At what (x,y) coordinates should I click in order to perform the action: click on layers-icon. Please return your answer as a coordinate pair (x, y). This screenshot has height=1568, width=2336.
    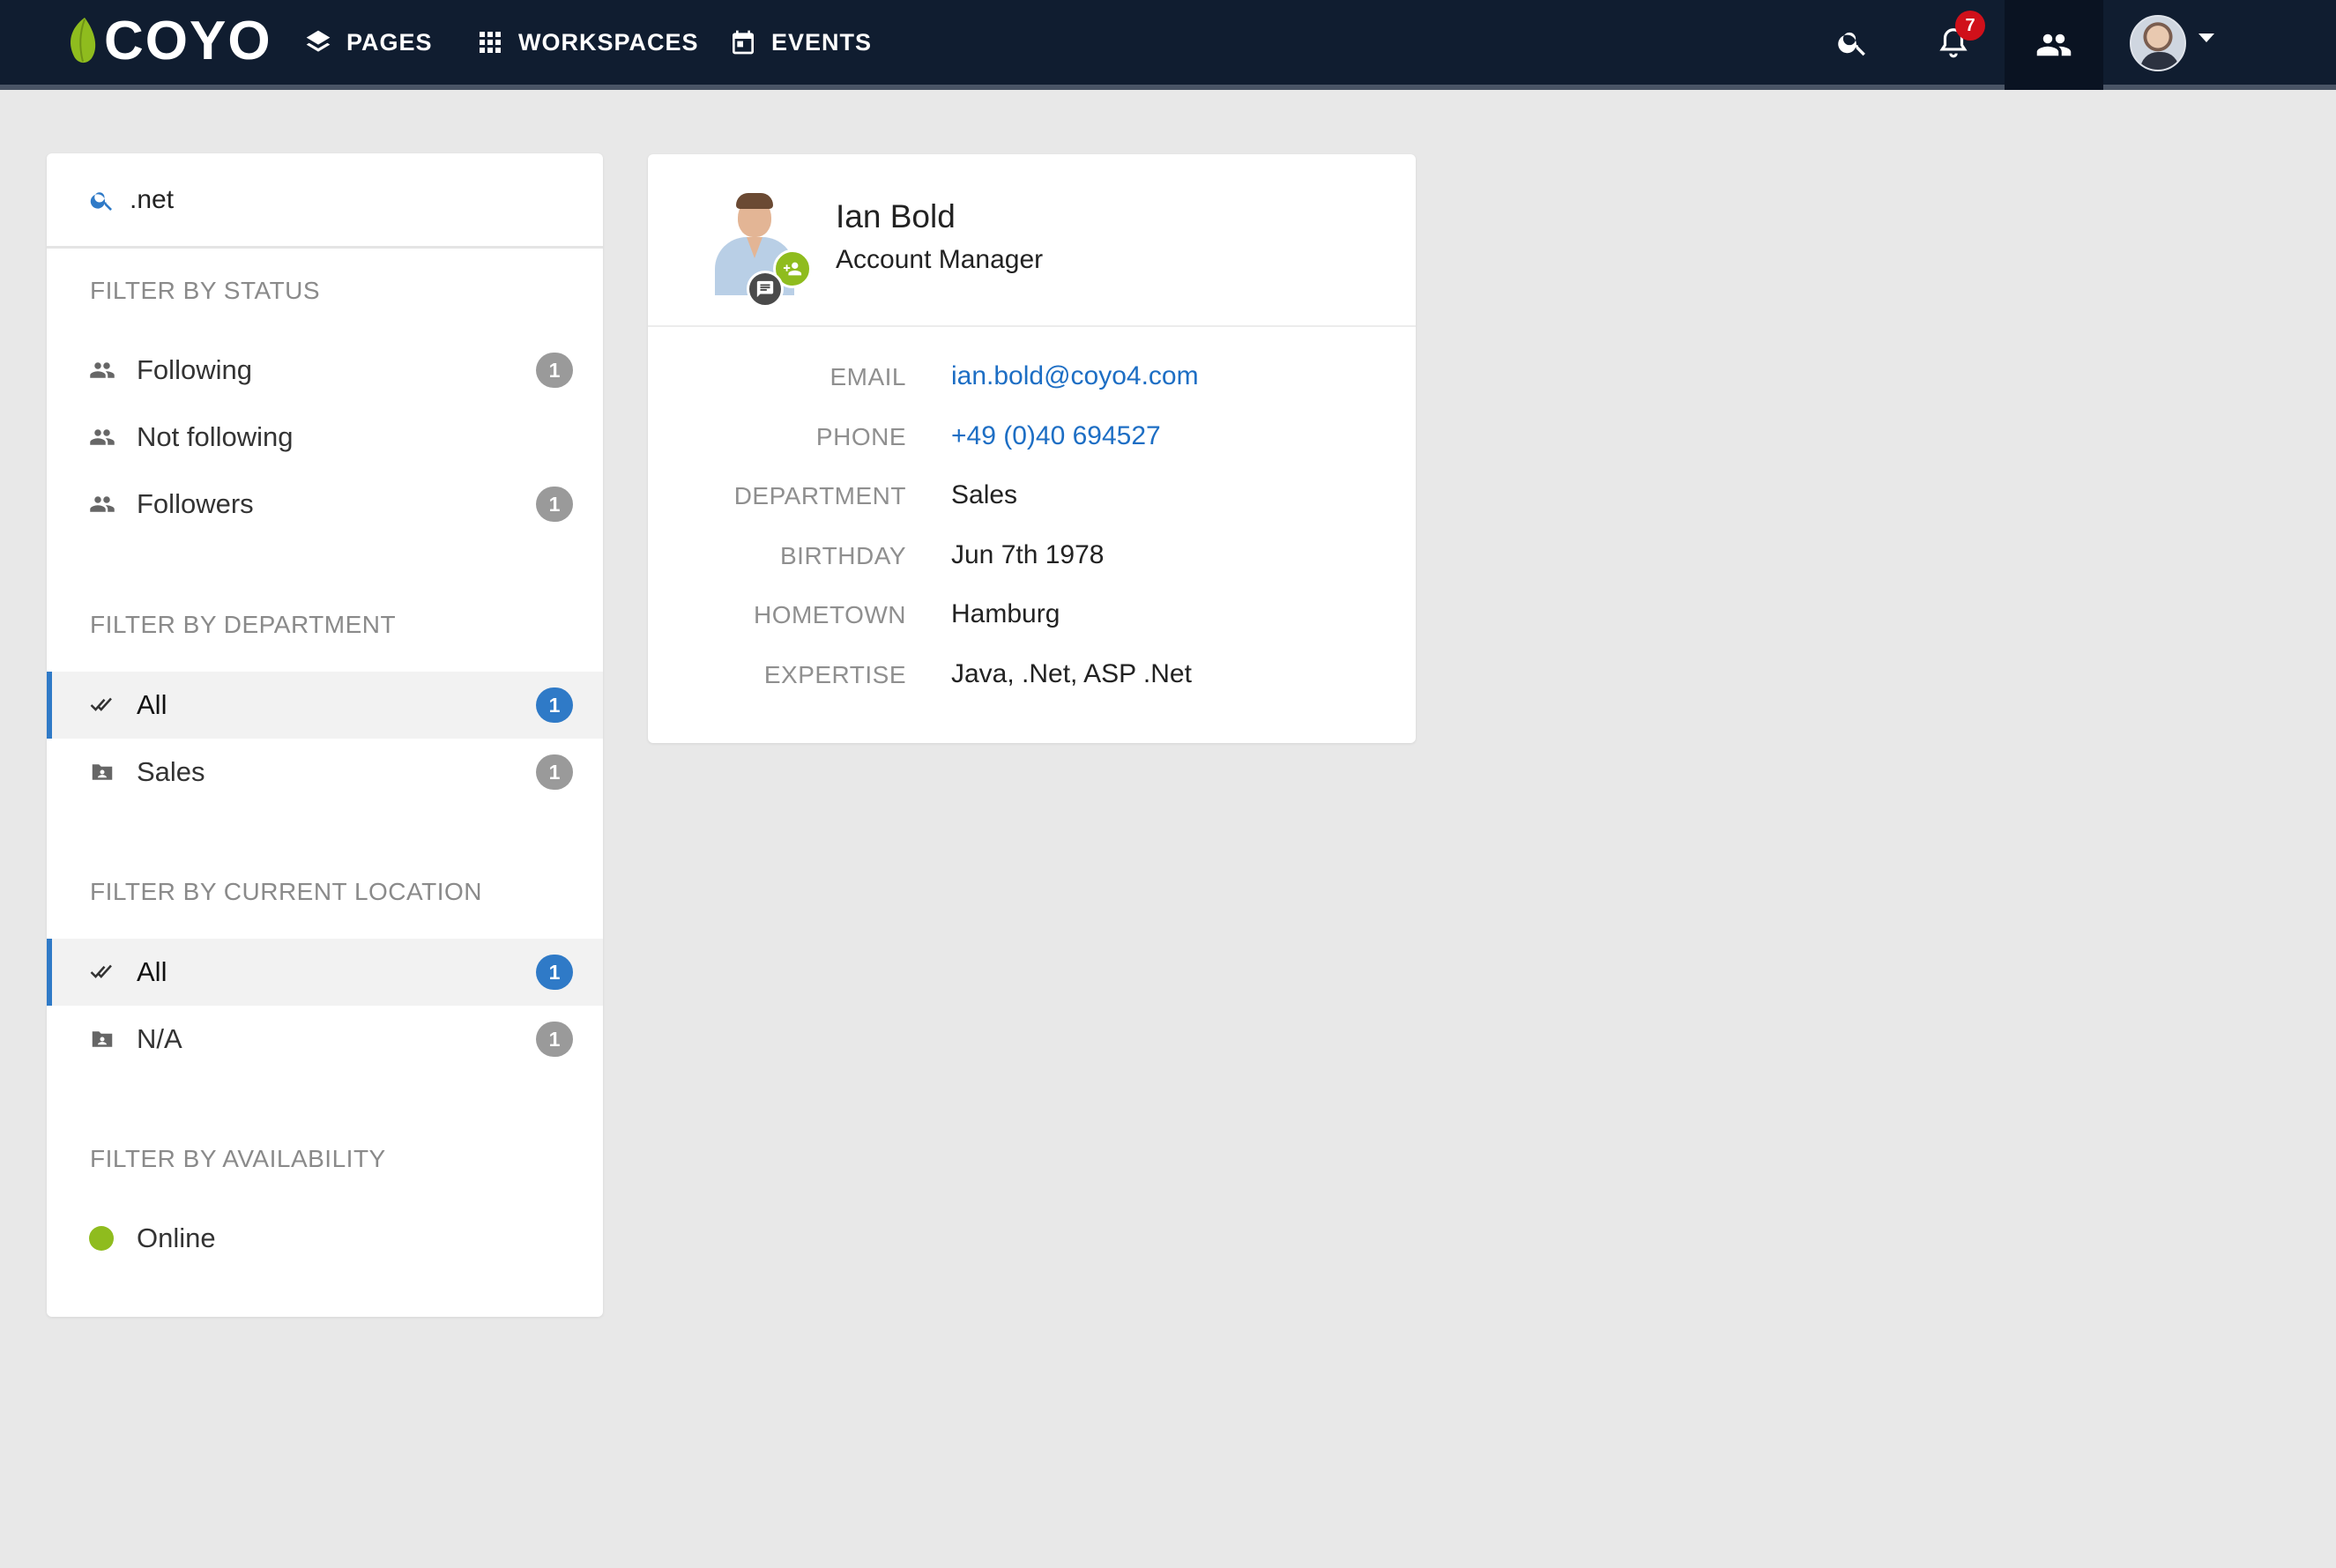
    Looking at the image, I should click on (318, 41).